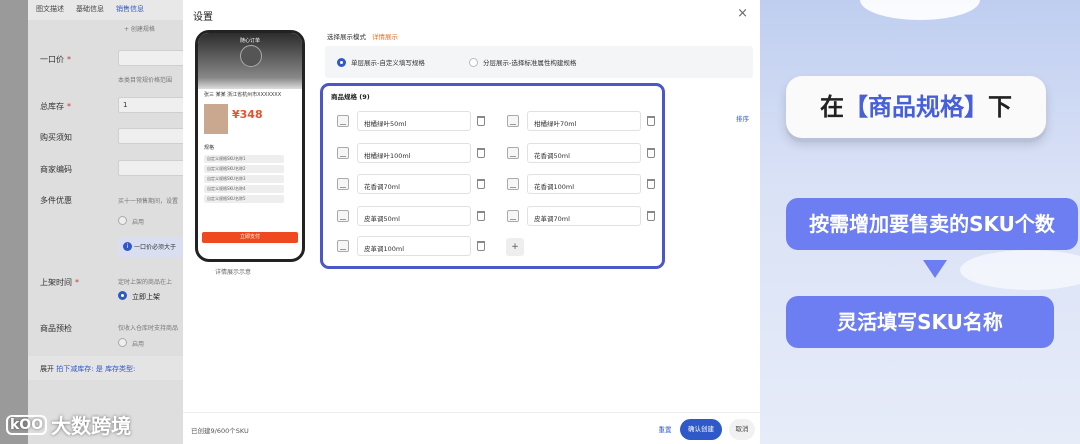 The width and height of the screenshot is (1080, 444). What do you see at coordinates (244, 199) in the screenshot?
I see `phone-spec-chip: 自定义规格SKU名称5` at bounding box center [244, 199].